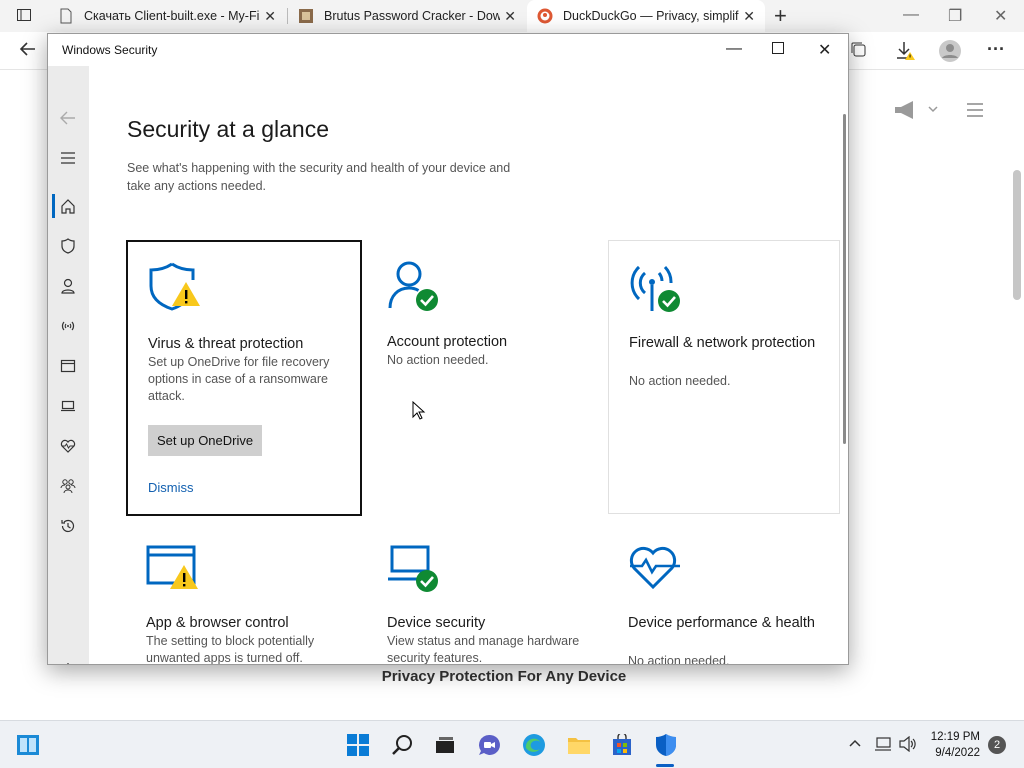 The width and height of the screenshot is (1024, 768). I want to click on site-icon, so click(306, 16).